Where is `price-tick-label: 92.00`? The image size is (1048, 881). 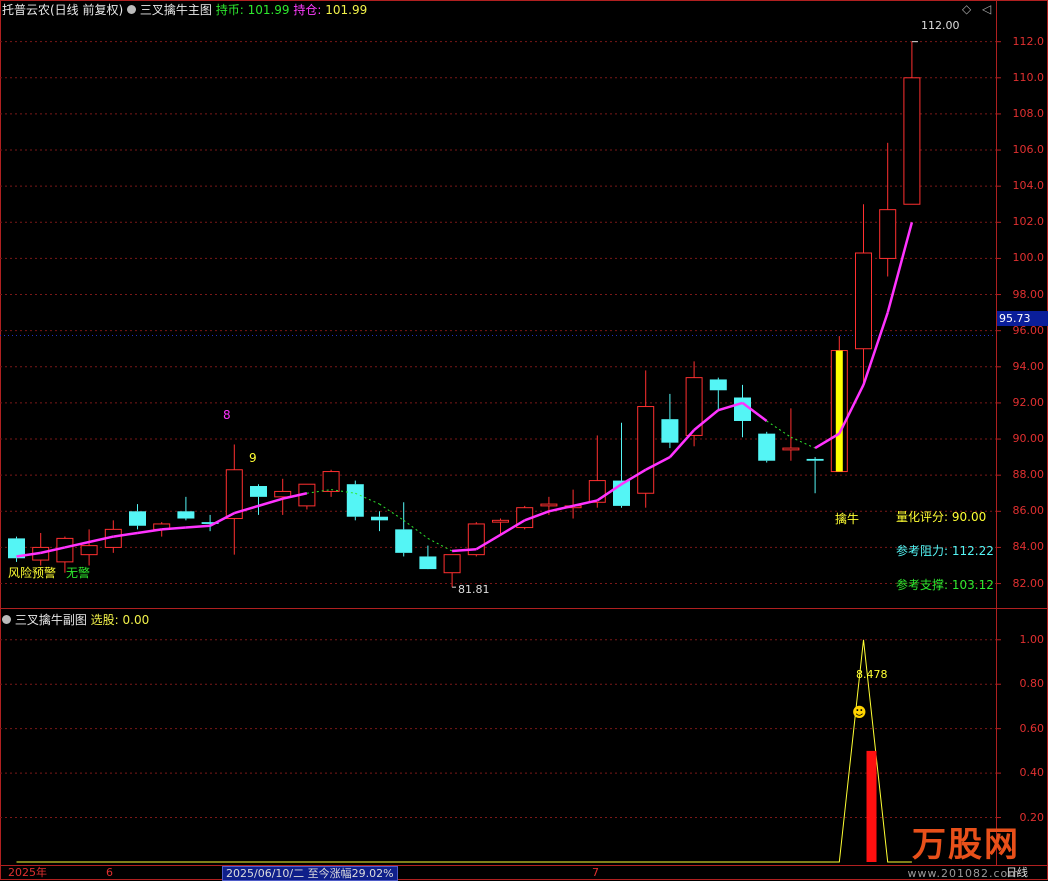 price-tick-label: 92.00 is located at coordinates (1028, 402).